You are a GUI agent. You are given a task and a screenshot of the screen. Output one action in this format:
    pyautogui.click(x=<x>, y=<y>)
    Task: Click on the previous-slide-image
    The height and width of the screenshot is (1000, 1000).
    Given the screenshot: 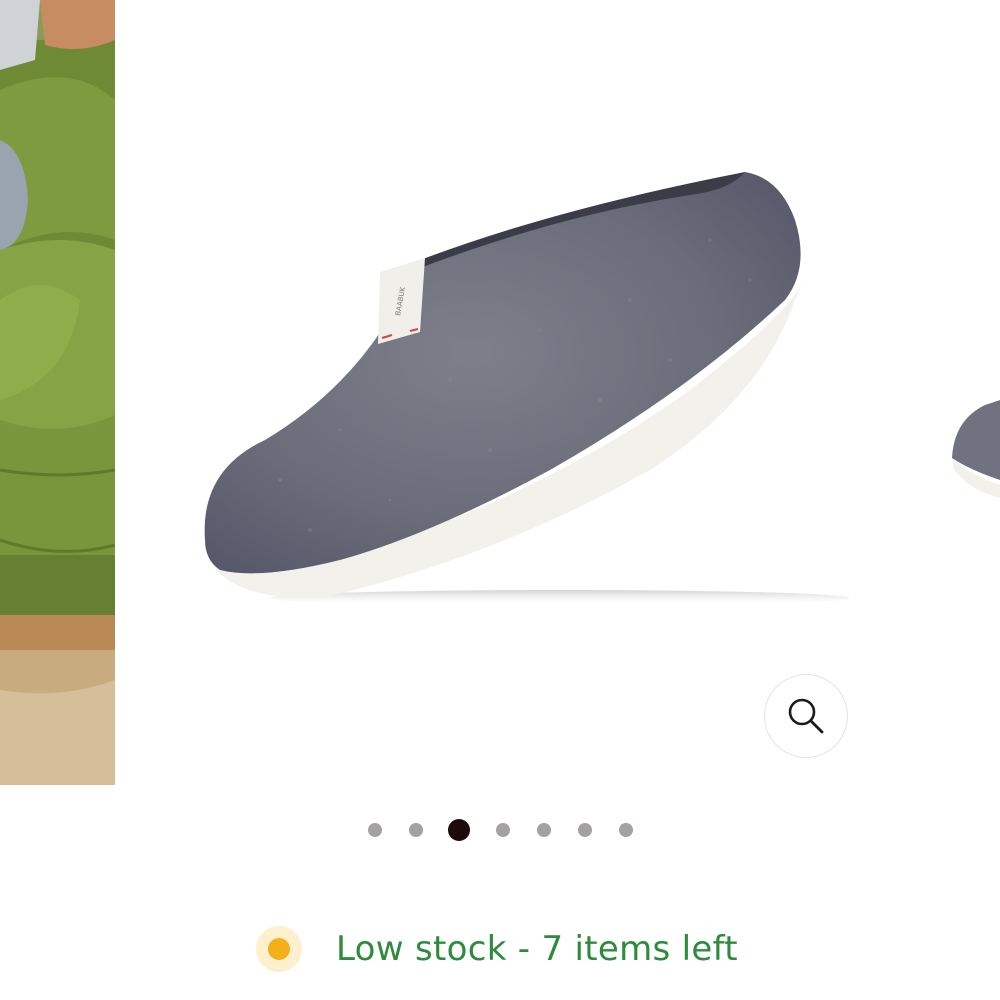 What is the action you would take?
    pyautogui.click(x=57, y=392)
    